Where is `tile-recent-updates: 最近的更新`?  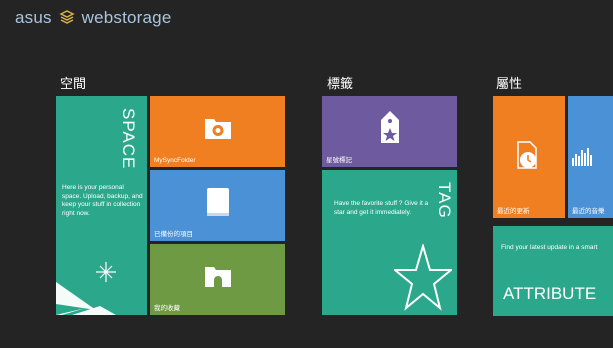
tile-recent-updates: 最近的更新 is located at coordinates (529, 157).